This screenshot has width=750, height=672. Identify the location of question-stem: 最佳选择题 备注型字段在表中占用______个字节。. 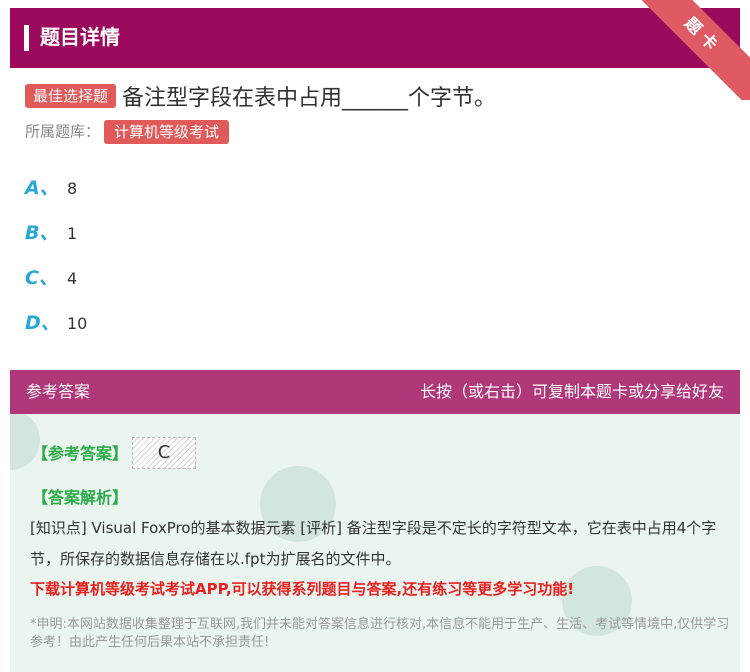
(375, 96).